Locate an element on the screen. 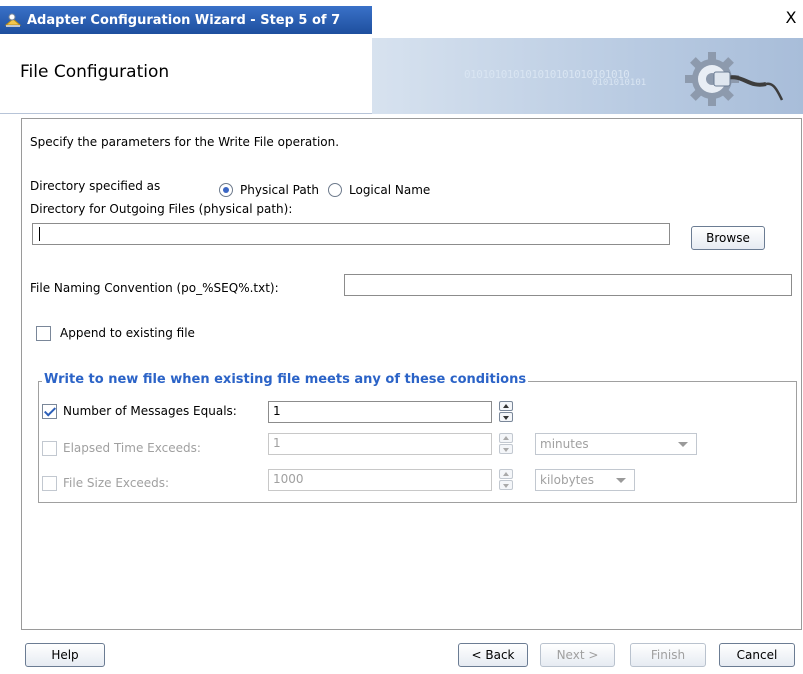 The height and width of the screenshot is (674, 803). directory-specified-label: Directory specified as is located at coordinates (95, 186).